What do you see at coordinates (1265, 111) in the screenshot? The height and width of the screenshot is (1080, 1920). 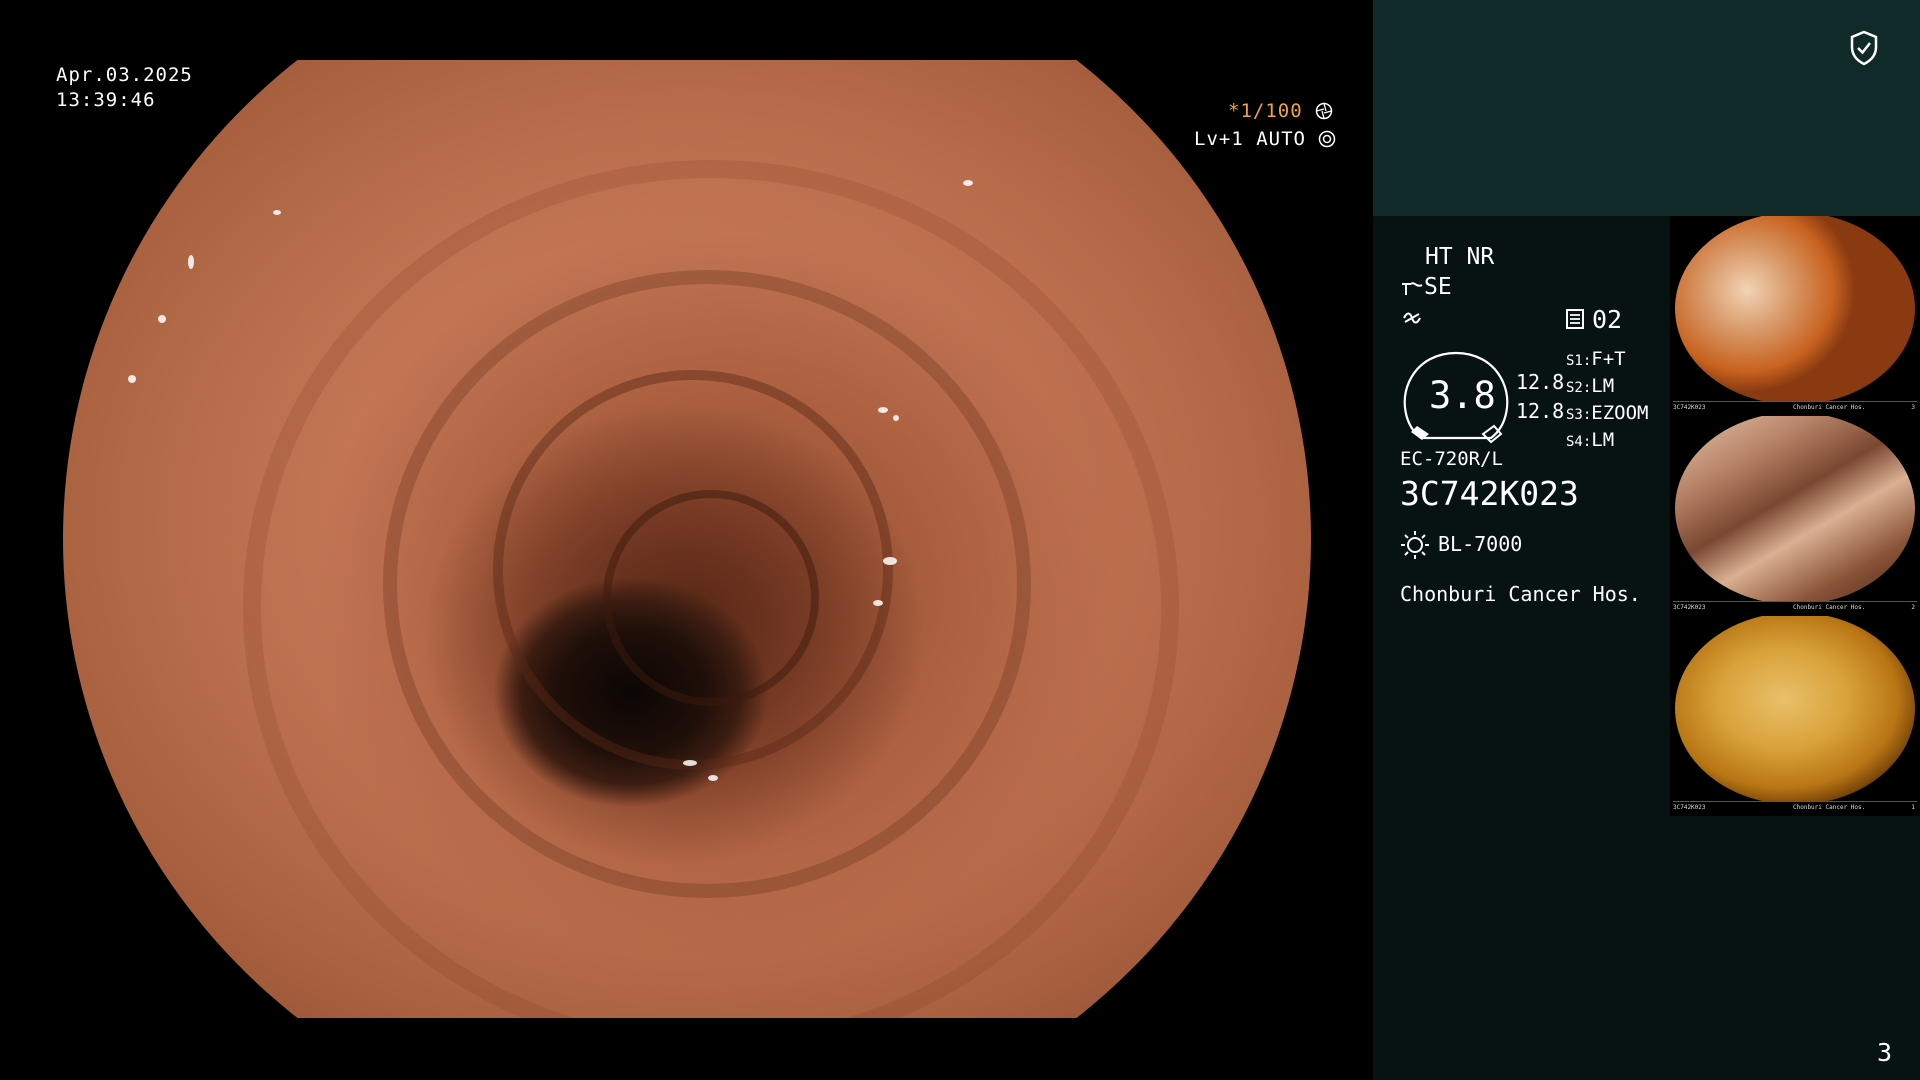 I see `shutter-speed: *1/100` at bounding box center [1265, 111].